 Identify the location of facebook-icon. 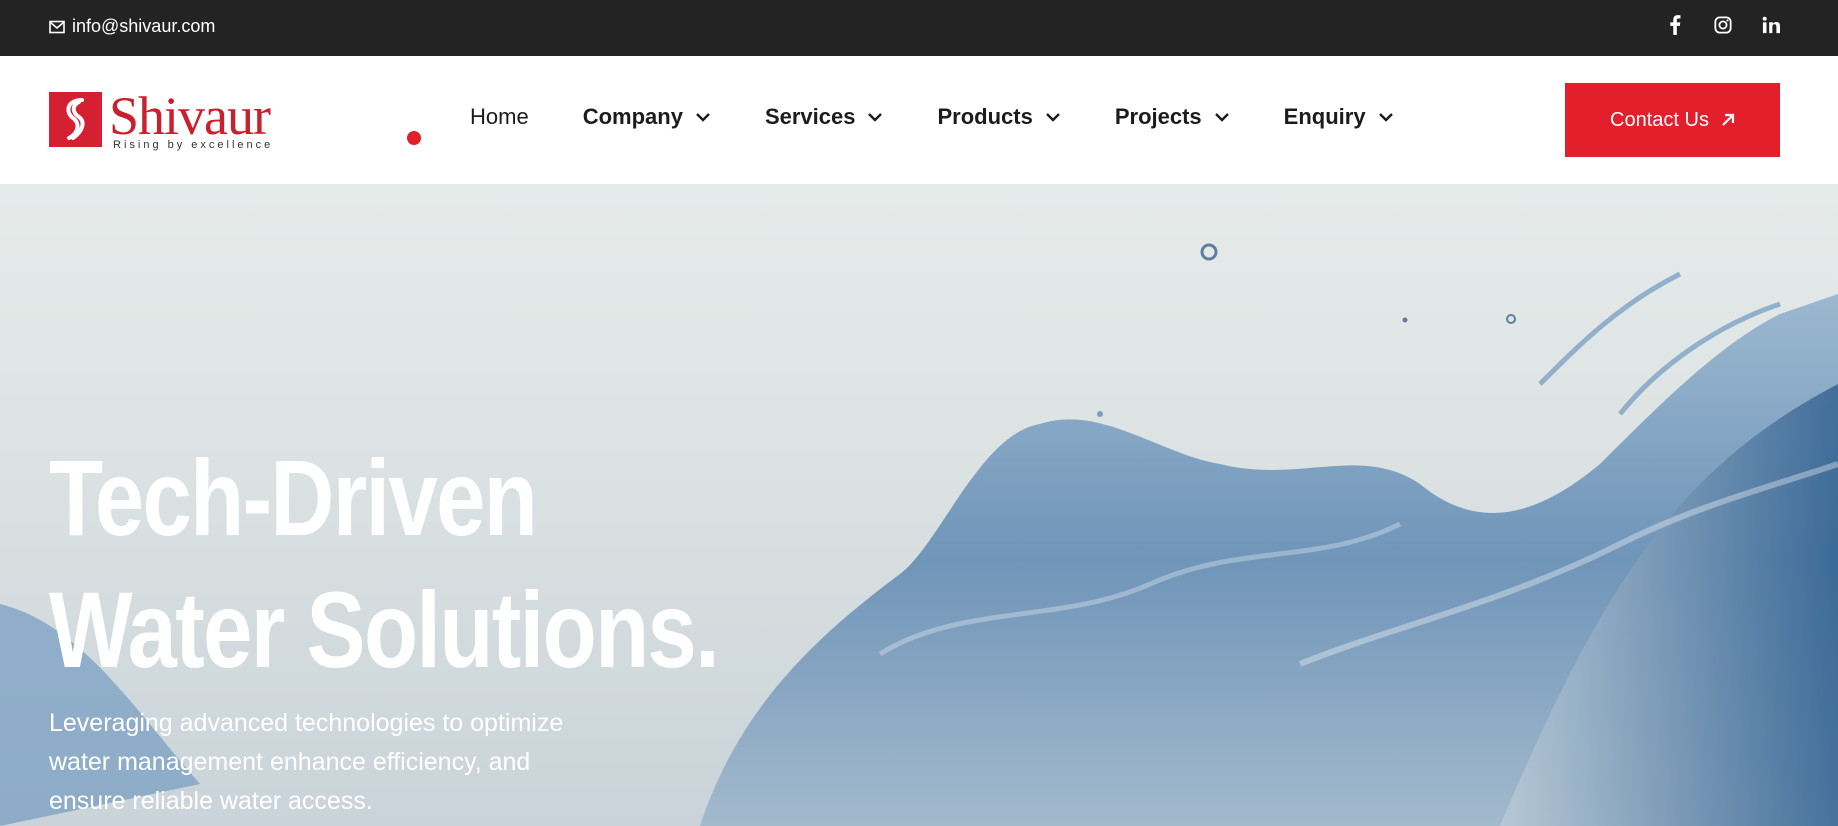
(1675, 25).